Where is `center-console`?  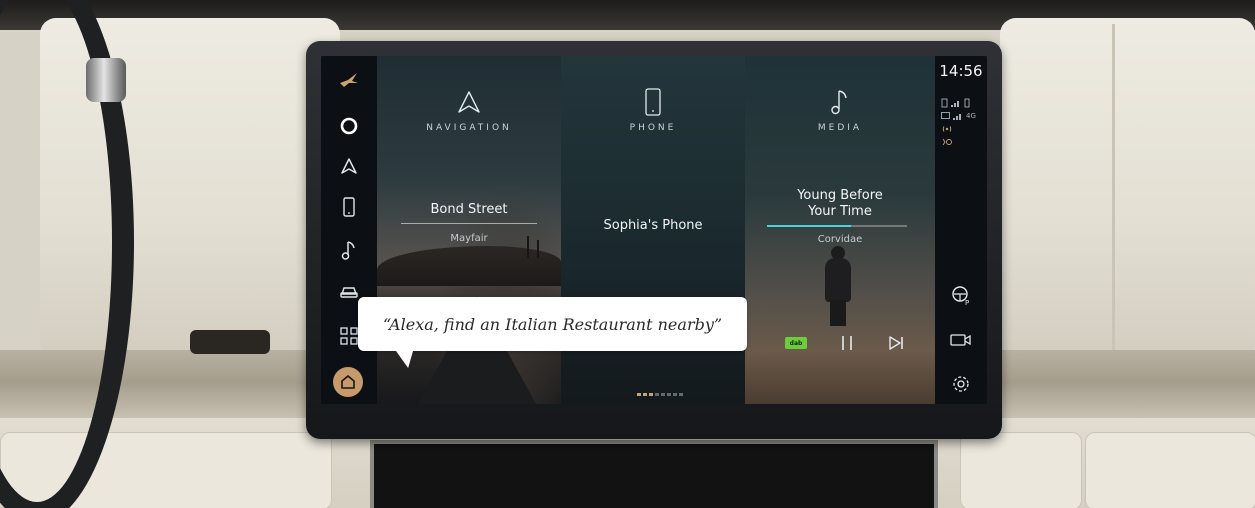 center-console is located at coordinates (654, 474).